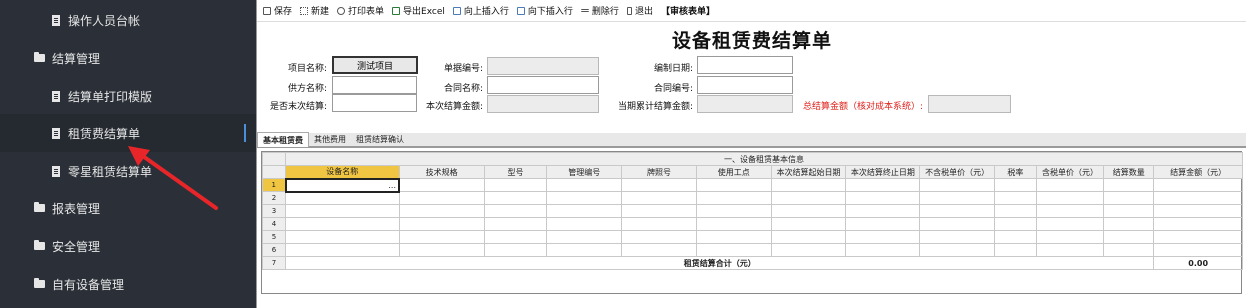 The width and height of the screenshot is (1246, 308). I want to click on column-header: 型号, so click(515, 172).